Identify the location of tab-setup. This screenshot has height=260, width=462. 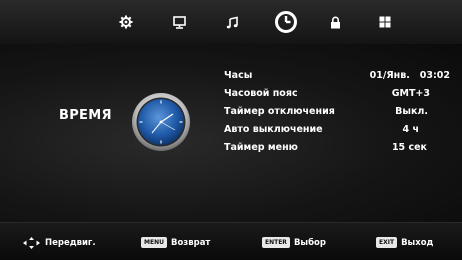
(385, 22).